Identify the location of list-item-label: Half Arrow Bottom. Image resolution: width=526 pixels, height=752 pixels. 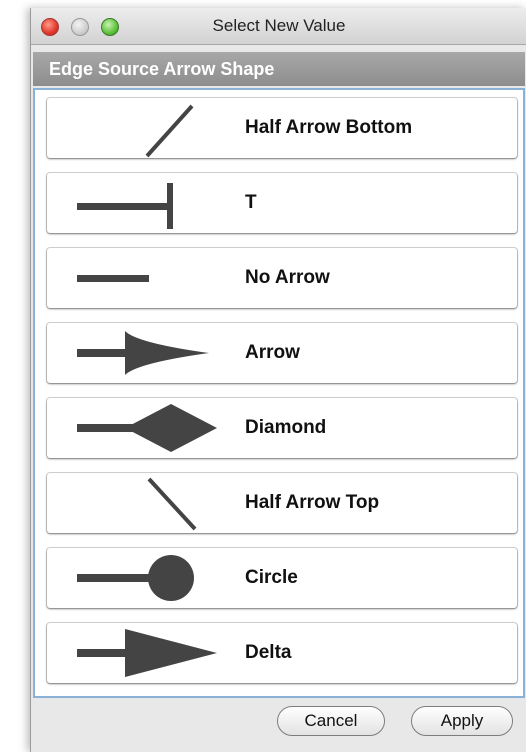
(329, 127).